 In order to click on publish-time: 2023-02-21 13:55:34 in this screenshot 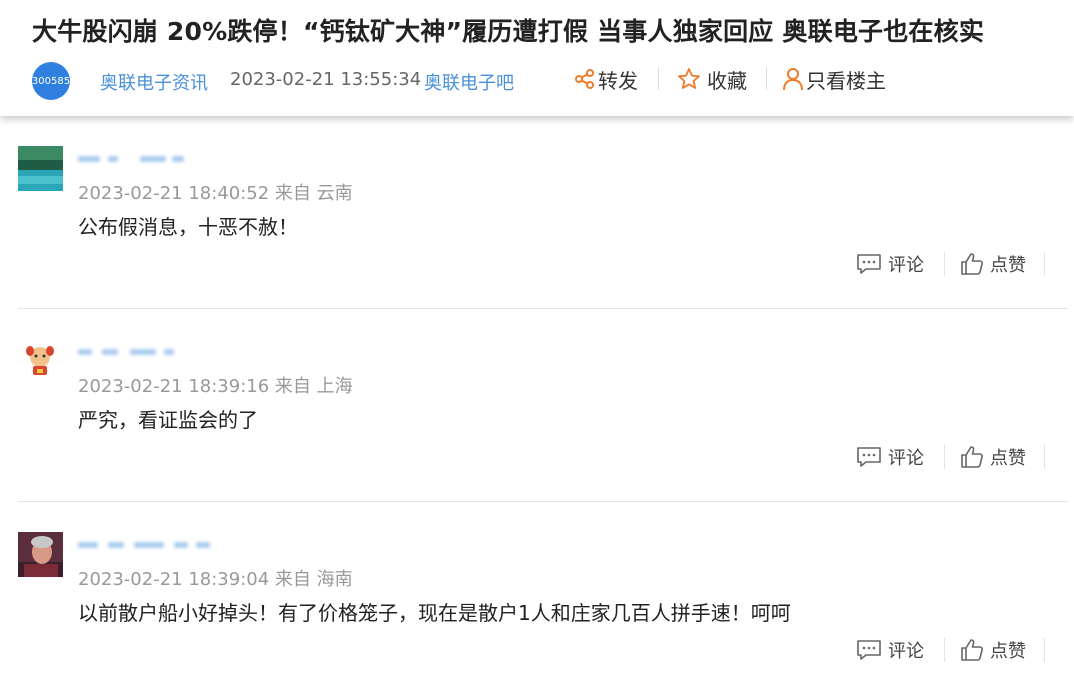, I will do `click(326, 79)`.